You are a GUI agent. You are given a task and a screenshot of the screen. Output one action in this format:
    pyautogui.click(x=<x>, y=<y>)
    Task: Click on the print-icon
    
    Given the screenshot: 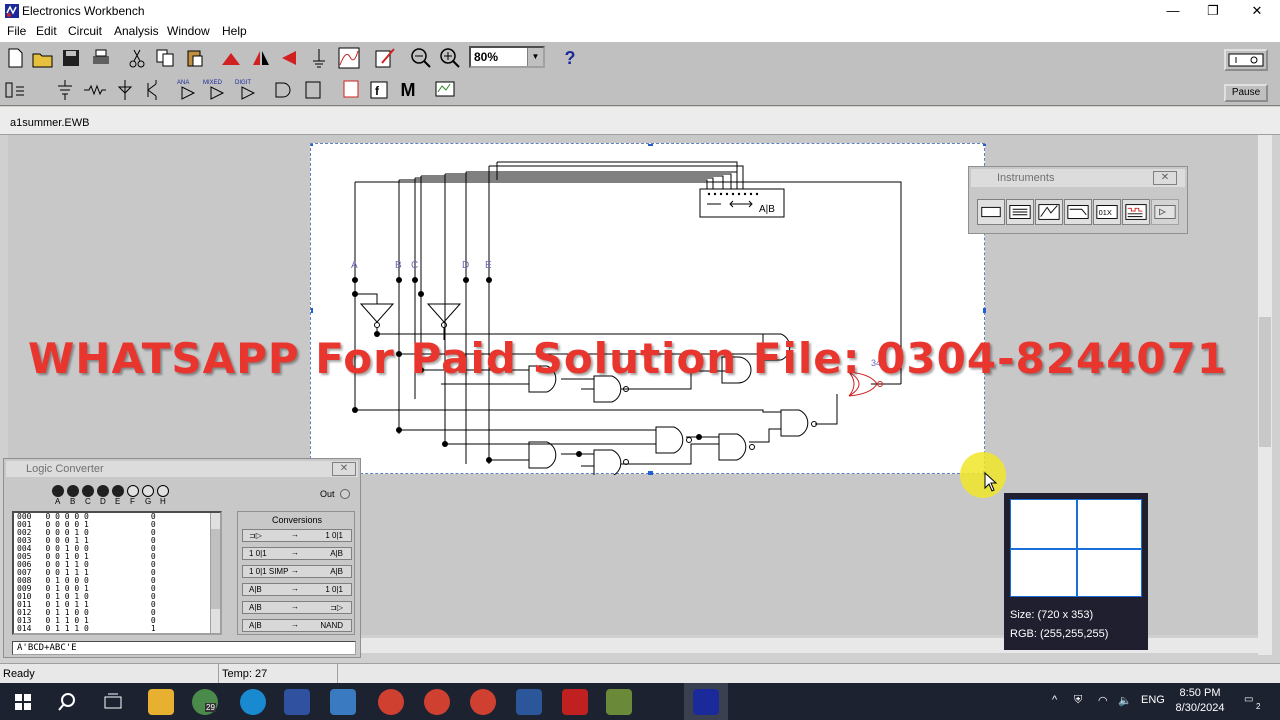 What is the action you would take?
    pyautogui.click(x=101, y=58)
    